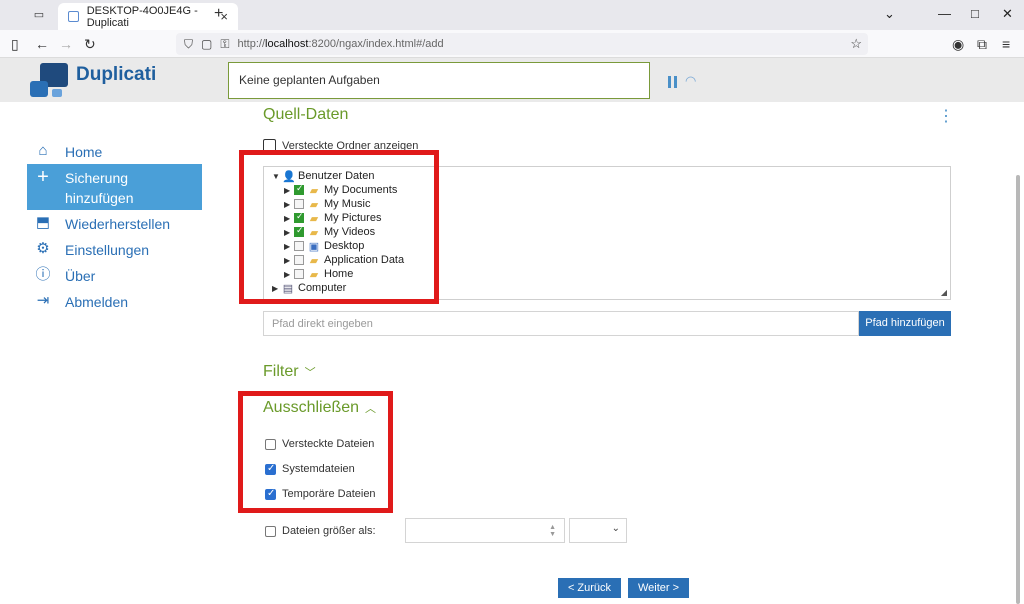 This screenshot has height=604, width=1024. Describe the element at coordinates (329, 531) in the screenshot. I see `checkbox-label: Dateien größer als:` at that location.